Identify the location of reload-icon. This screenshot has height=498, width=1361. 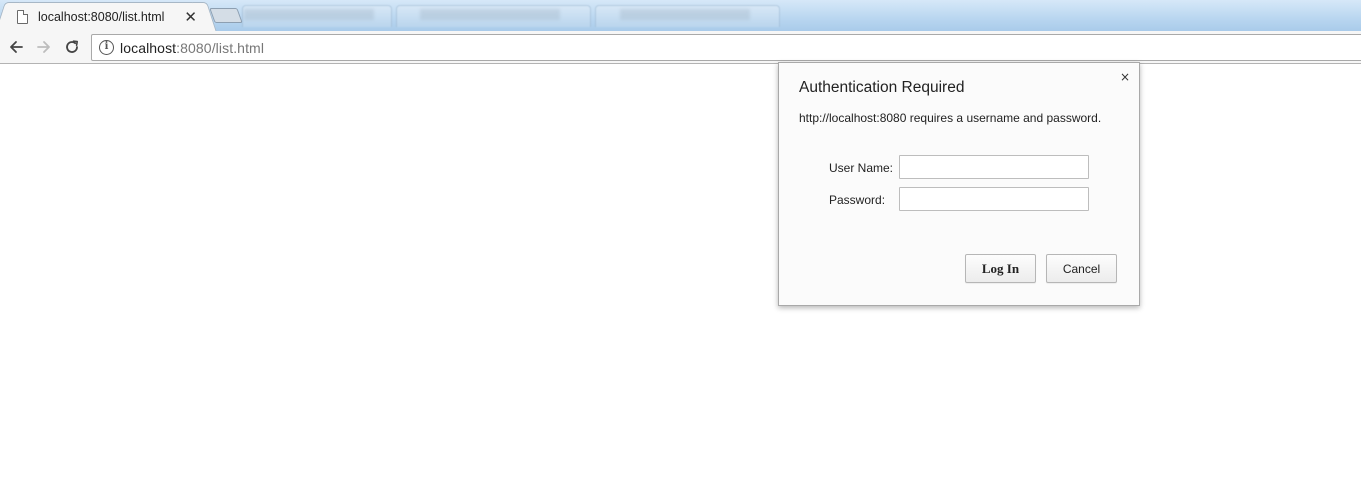
(72, 46).